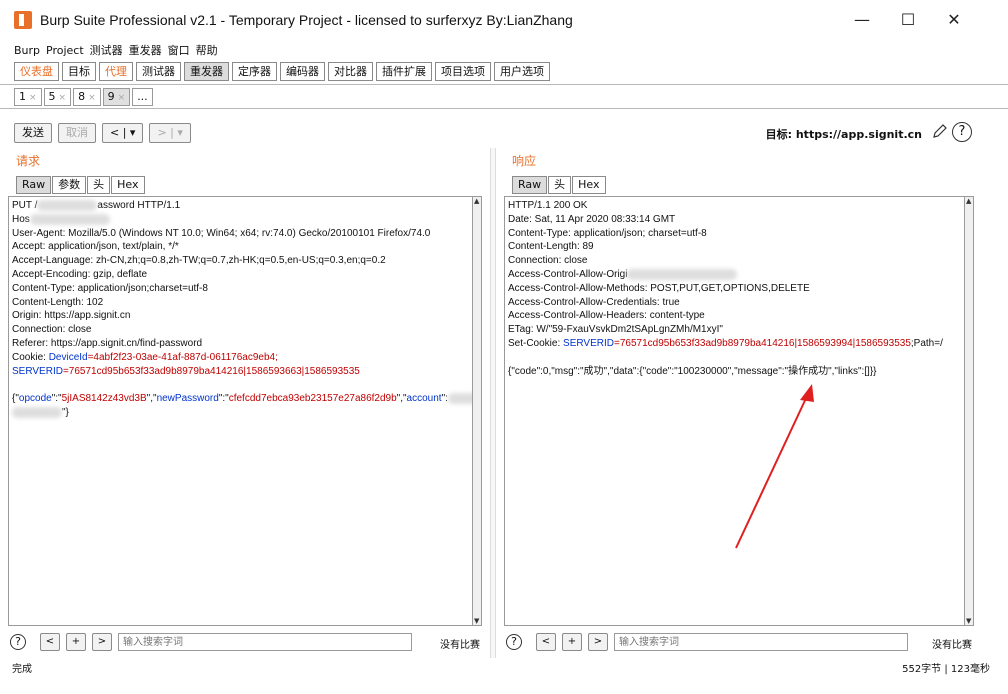  Describe the element at coordinates (302, 71) in the screenshot. I see `tab-decoder: 编码器` at that location.